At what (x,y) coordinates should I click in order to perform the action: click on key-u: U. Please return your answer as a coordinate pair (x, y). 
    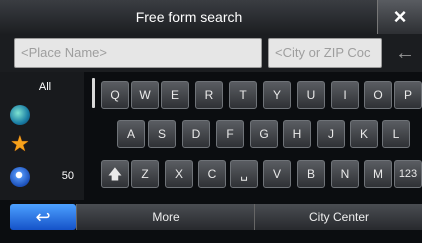
    Looking at the image, I should click on (311, 95).